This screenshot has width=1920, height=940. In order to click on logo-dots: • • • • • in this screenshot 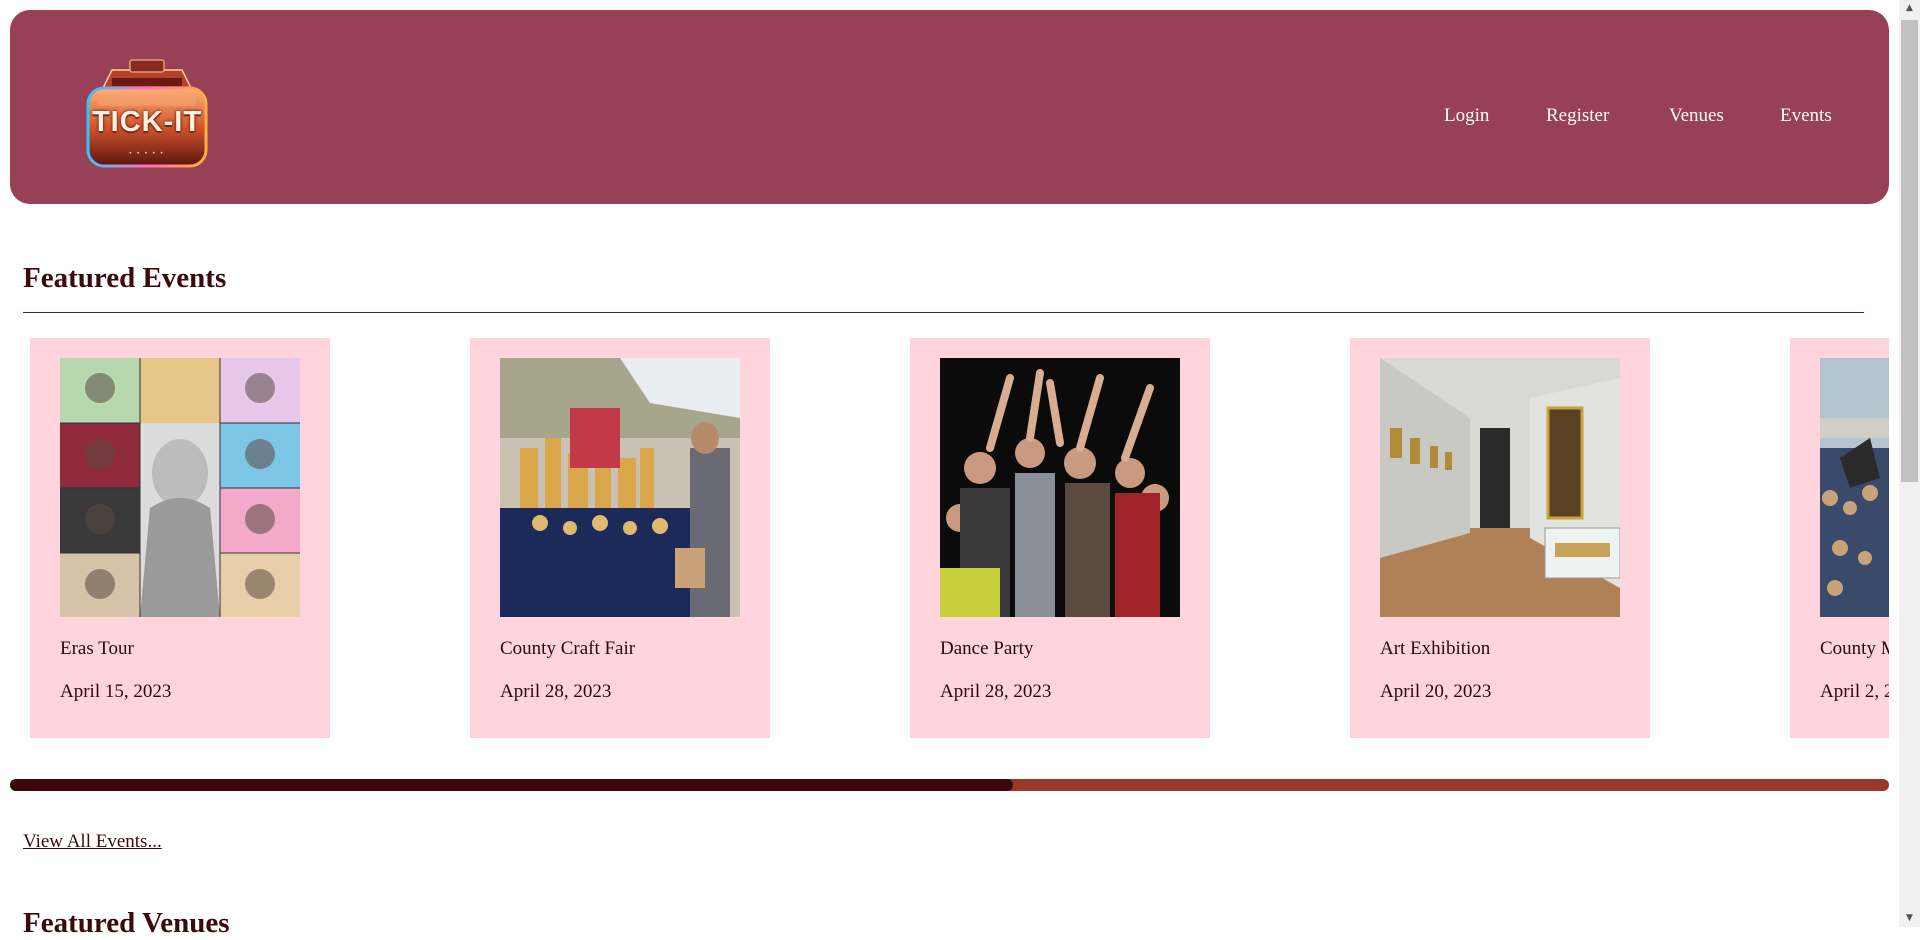, I will do `click(147, 154)`.